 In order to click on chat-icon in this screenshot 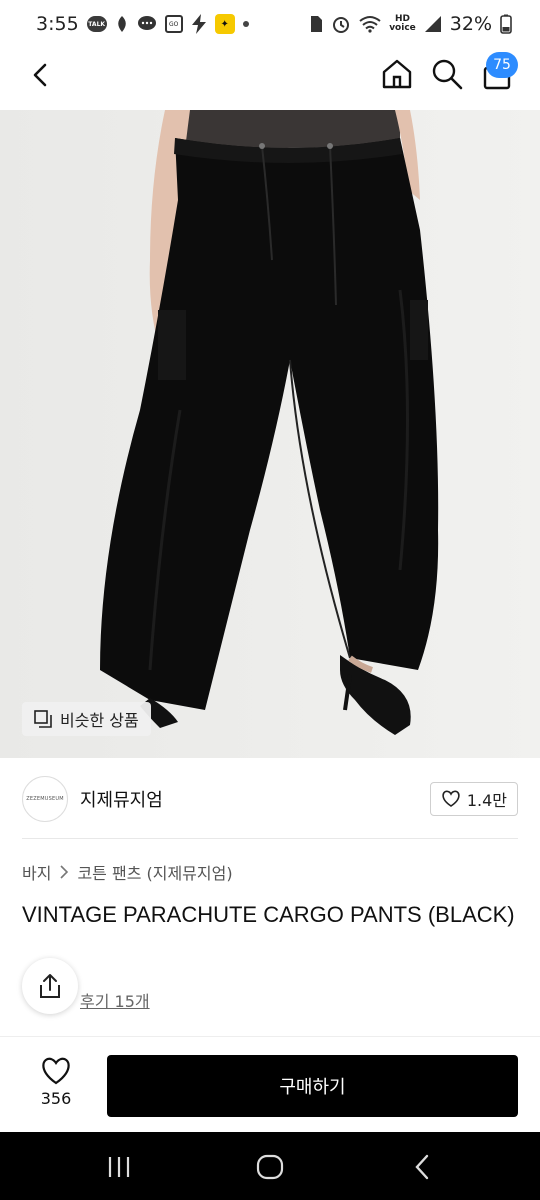, I will do `click(147, 24)`.